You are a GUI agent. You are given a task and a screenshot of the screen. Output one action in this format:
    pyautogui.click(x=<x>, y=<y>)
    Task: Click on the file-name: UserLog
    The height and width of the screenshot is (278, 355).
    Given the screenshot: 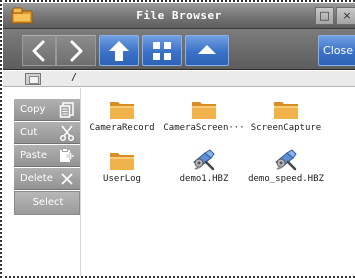 What is the action you would take?
    pyautogui.click(x=122, y=179)
    